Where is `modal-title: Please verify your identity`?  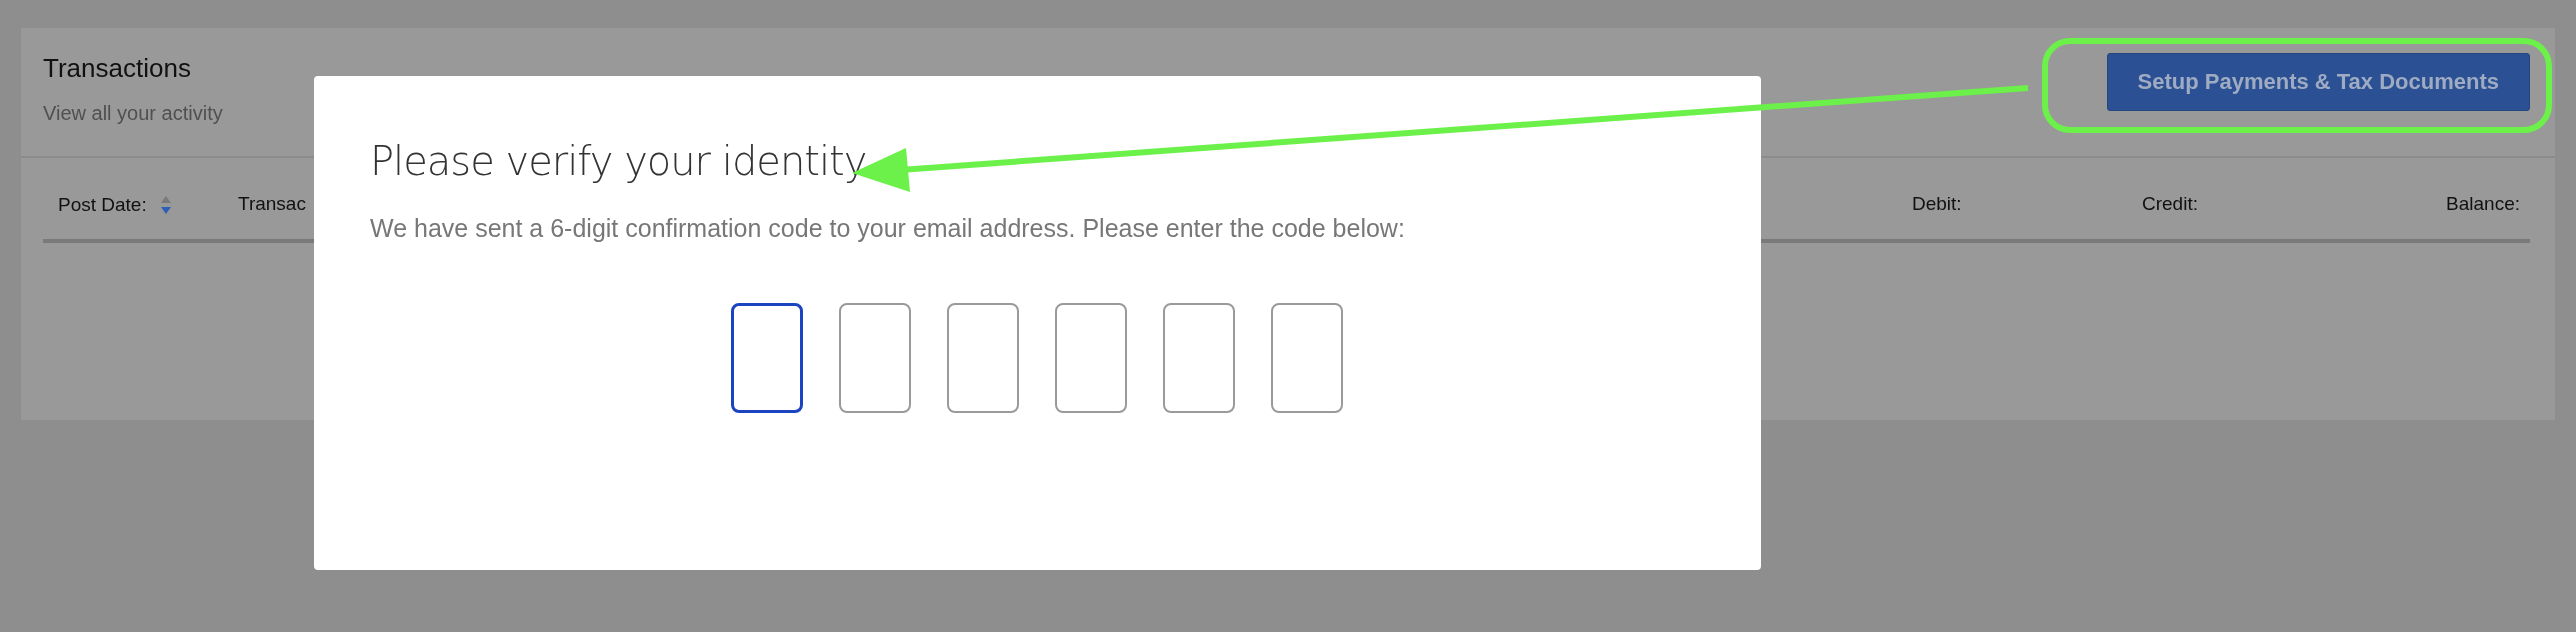 modal-title: Please verify your identity is located at coordinates (619, 161).